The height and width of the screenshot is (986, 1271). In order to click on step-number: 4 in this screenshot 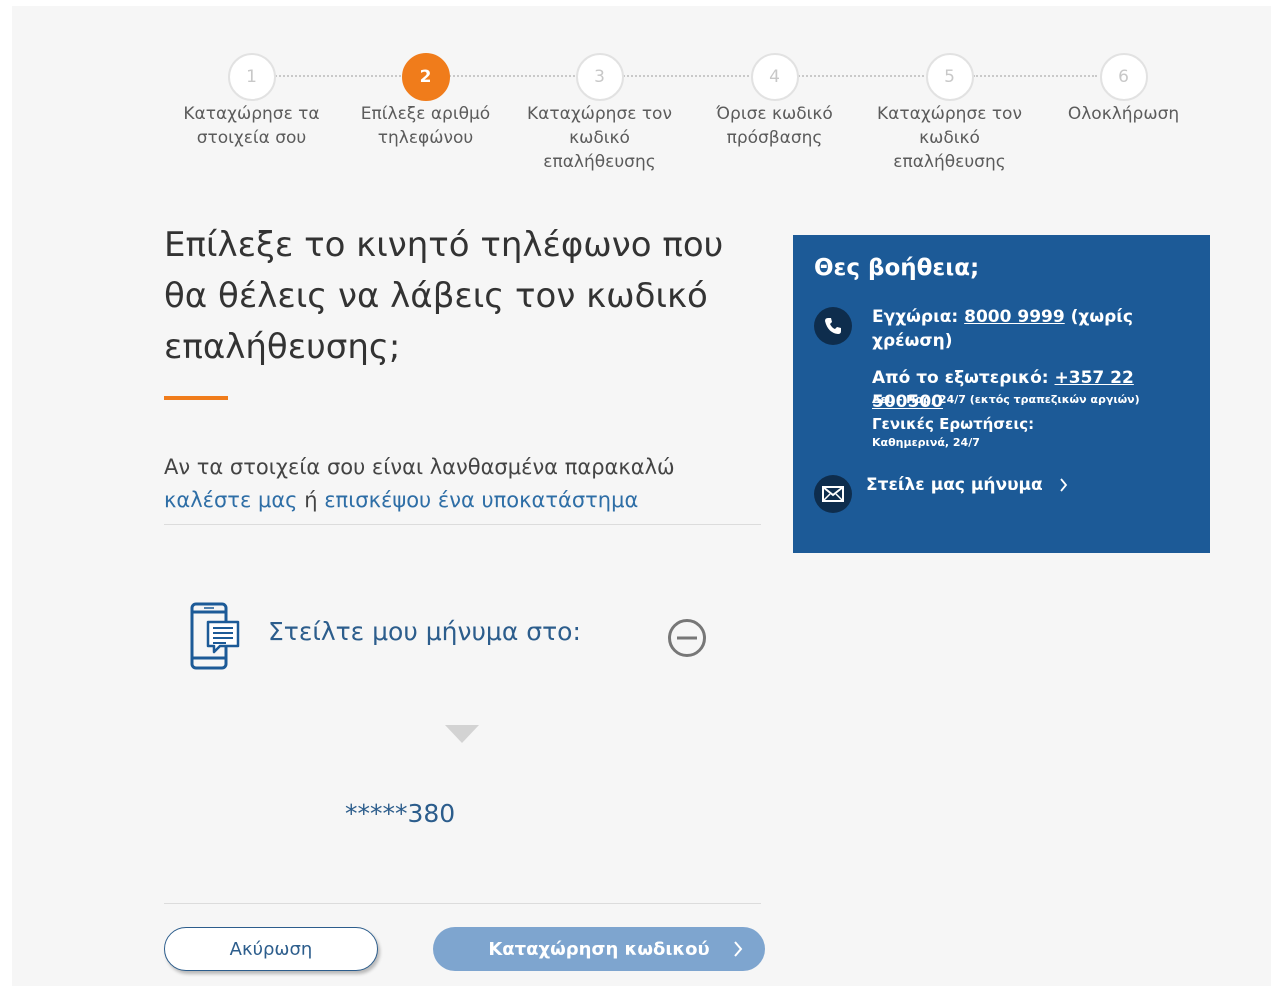, I will do `click(774, 77)`.